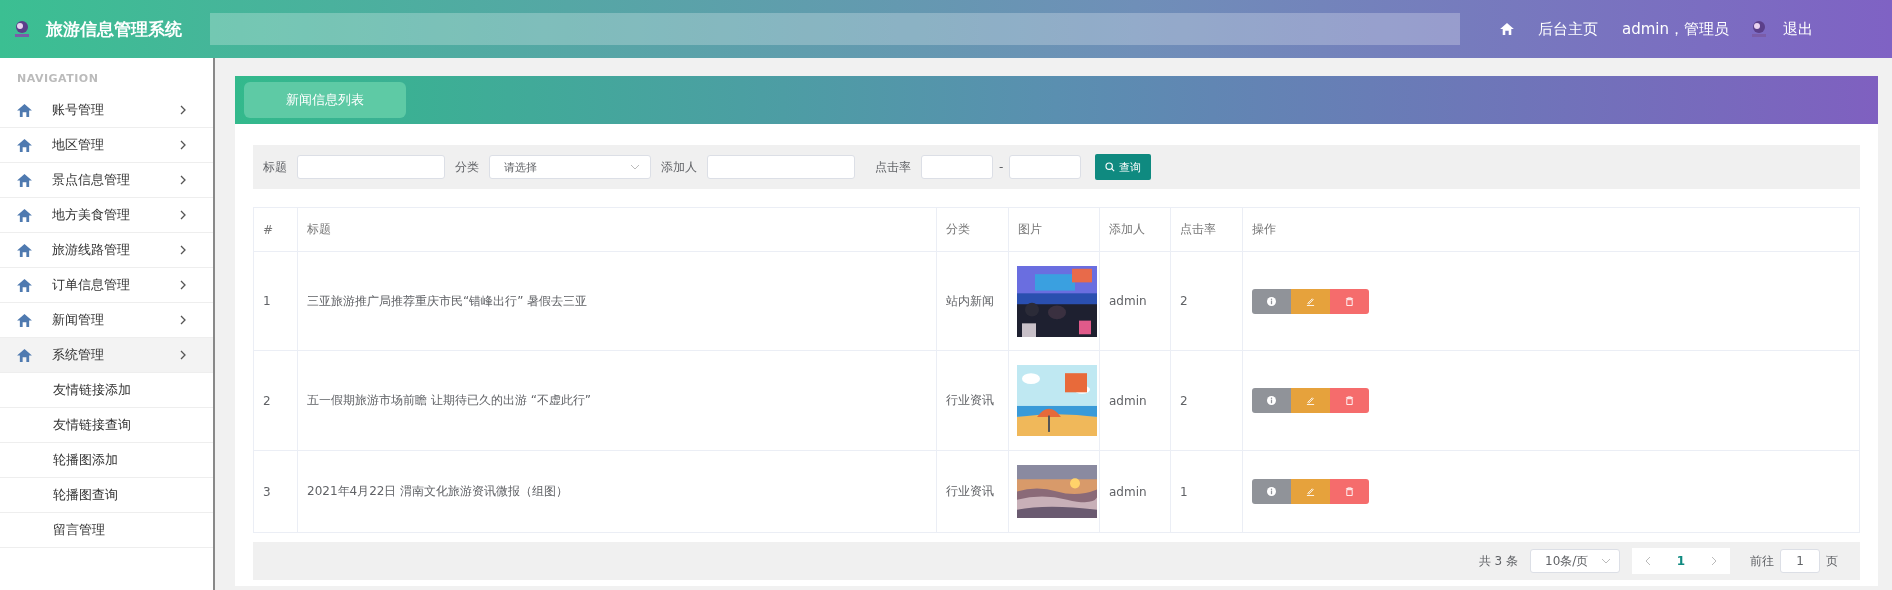 The width and height of the screenshot is (1892, 590). Describe the element at coordinates (781, 167) in the screenshot. I see `adder-input` at that location.